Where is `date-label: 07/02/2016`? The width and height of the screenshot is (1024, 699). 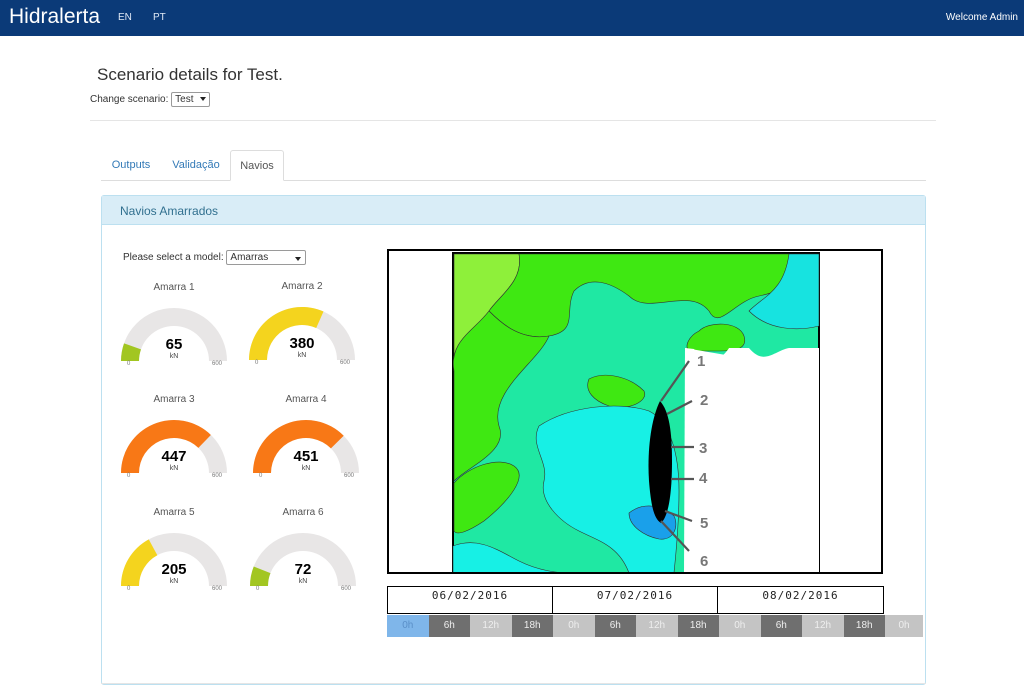
date-label: 07/02/2016 is located at coordinates (635, 600).